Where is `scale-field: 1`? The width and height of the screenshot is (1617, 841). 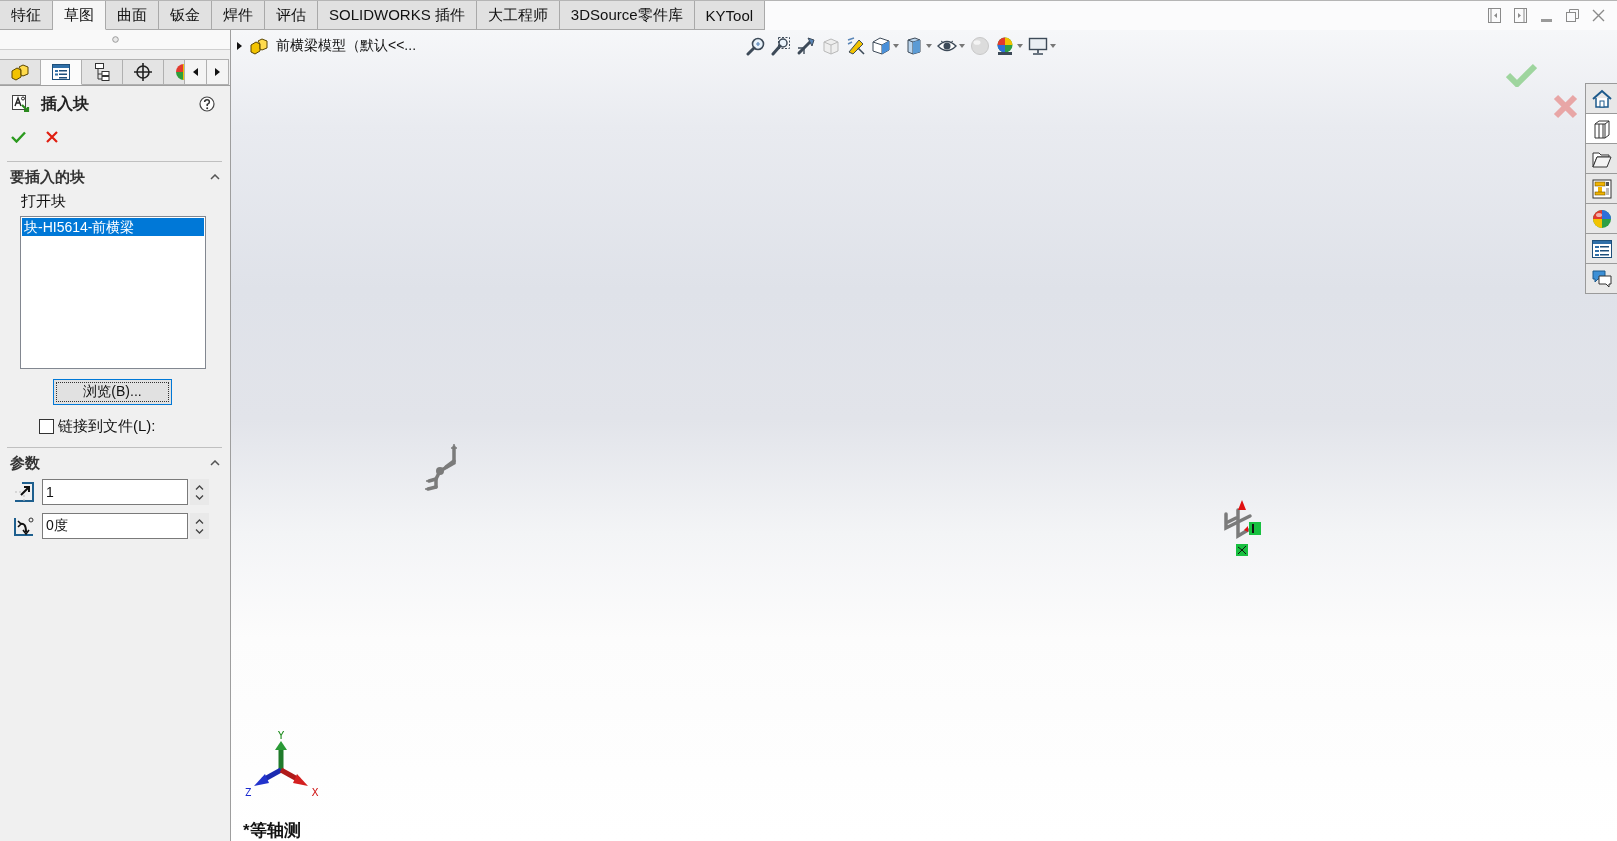 scale-field: 1 is located at coordinates (115, 492).